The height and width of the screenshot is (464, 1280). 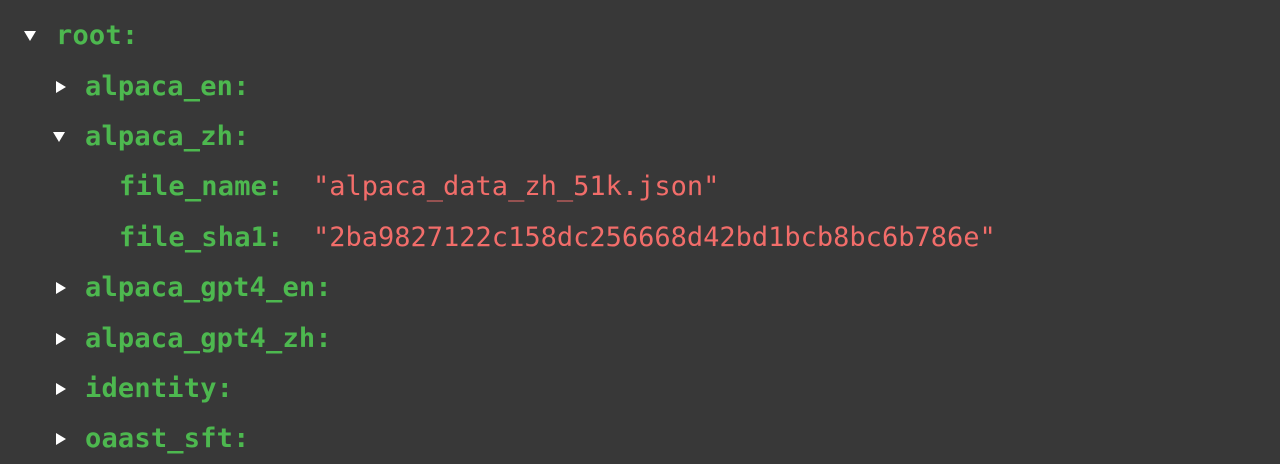 I want to click on tree-node-label: oaast_sft:, so click(x=167, y=439).